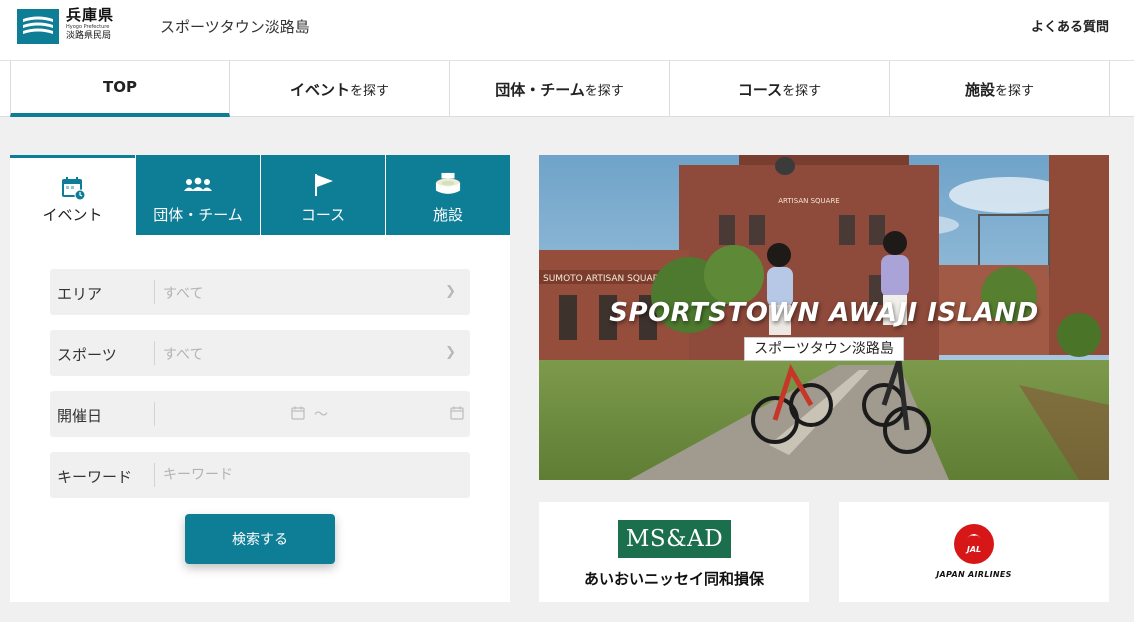 The height and width of the screenshot is (622, 1134). What do you see at coordinates (260, 539) in the screenshot?
I see `search-button: 検索する` at bounding box center [260, 539].